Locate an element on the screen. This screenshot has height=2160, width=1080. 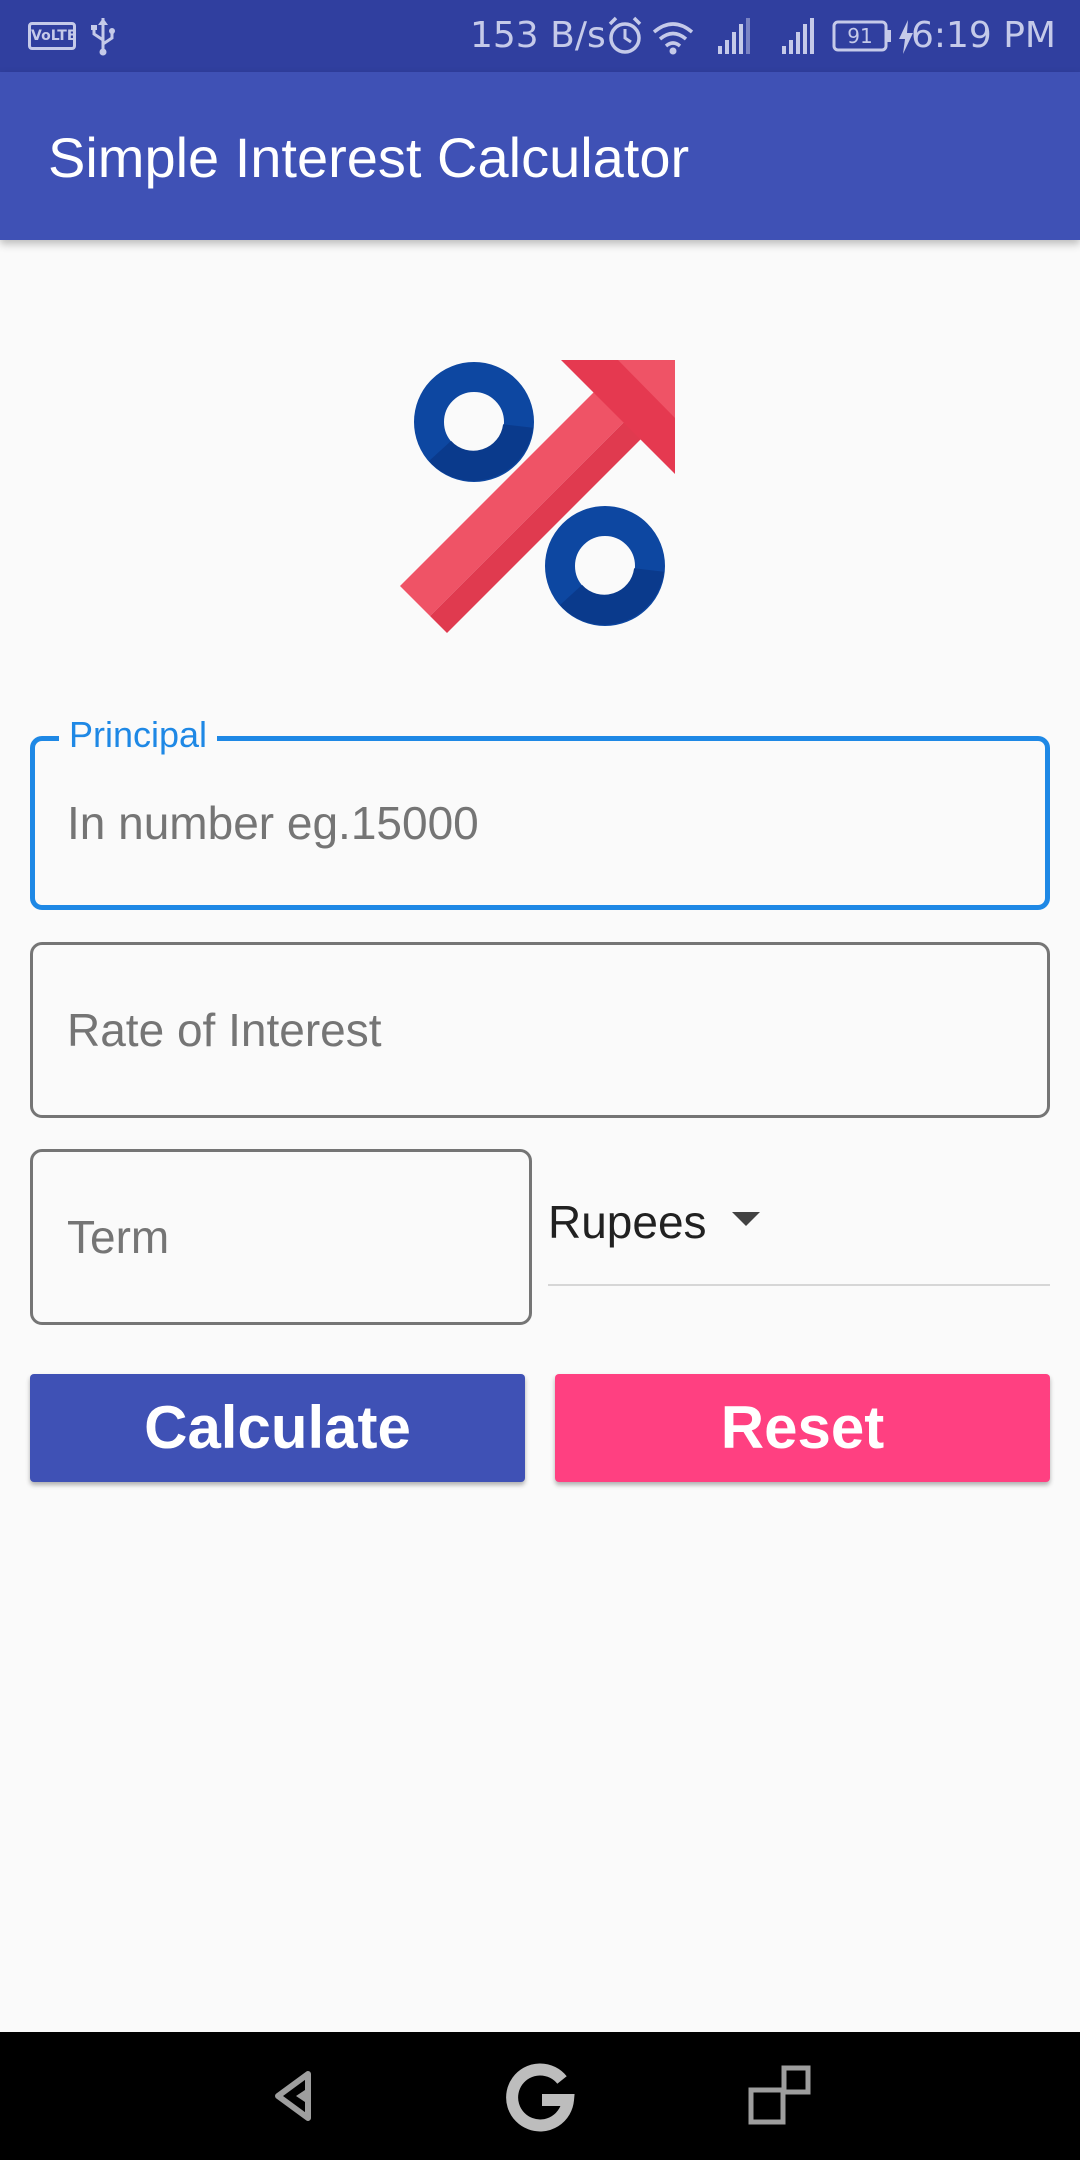
app-bar: Simple Interest Calculator is located at coordinates (540, 156).